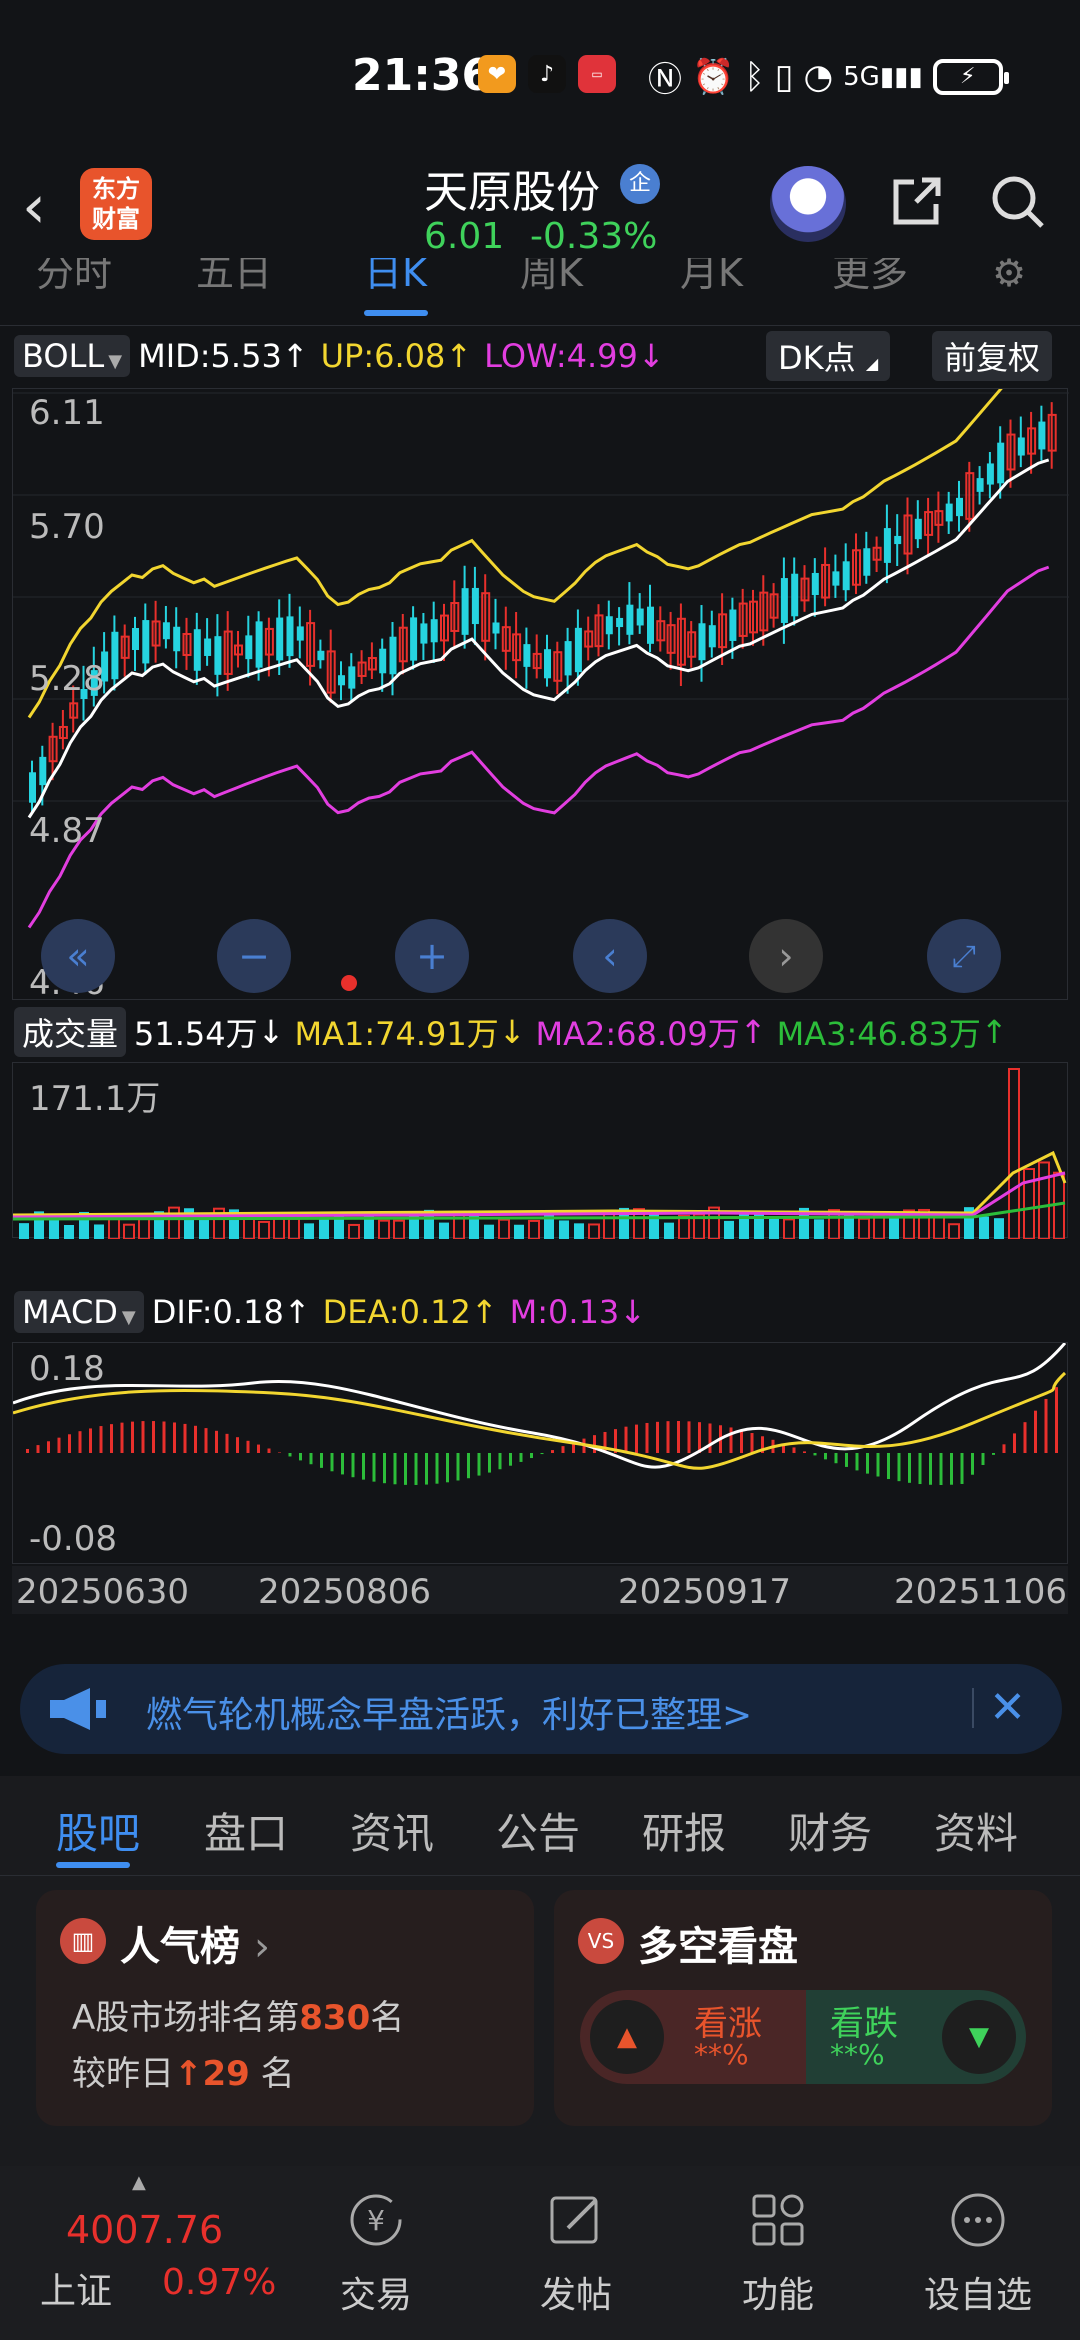 The image size is (1080, 2340). Describe the element at coordinates (684, 1830) in the screenshot. I see `tab-research: 研报` at that location.